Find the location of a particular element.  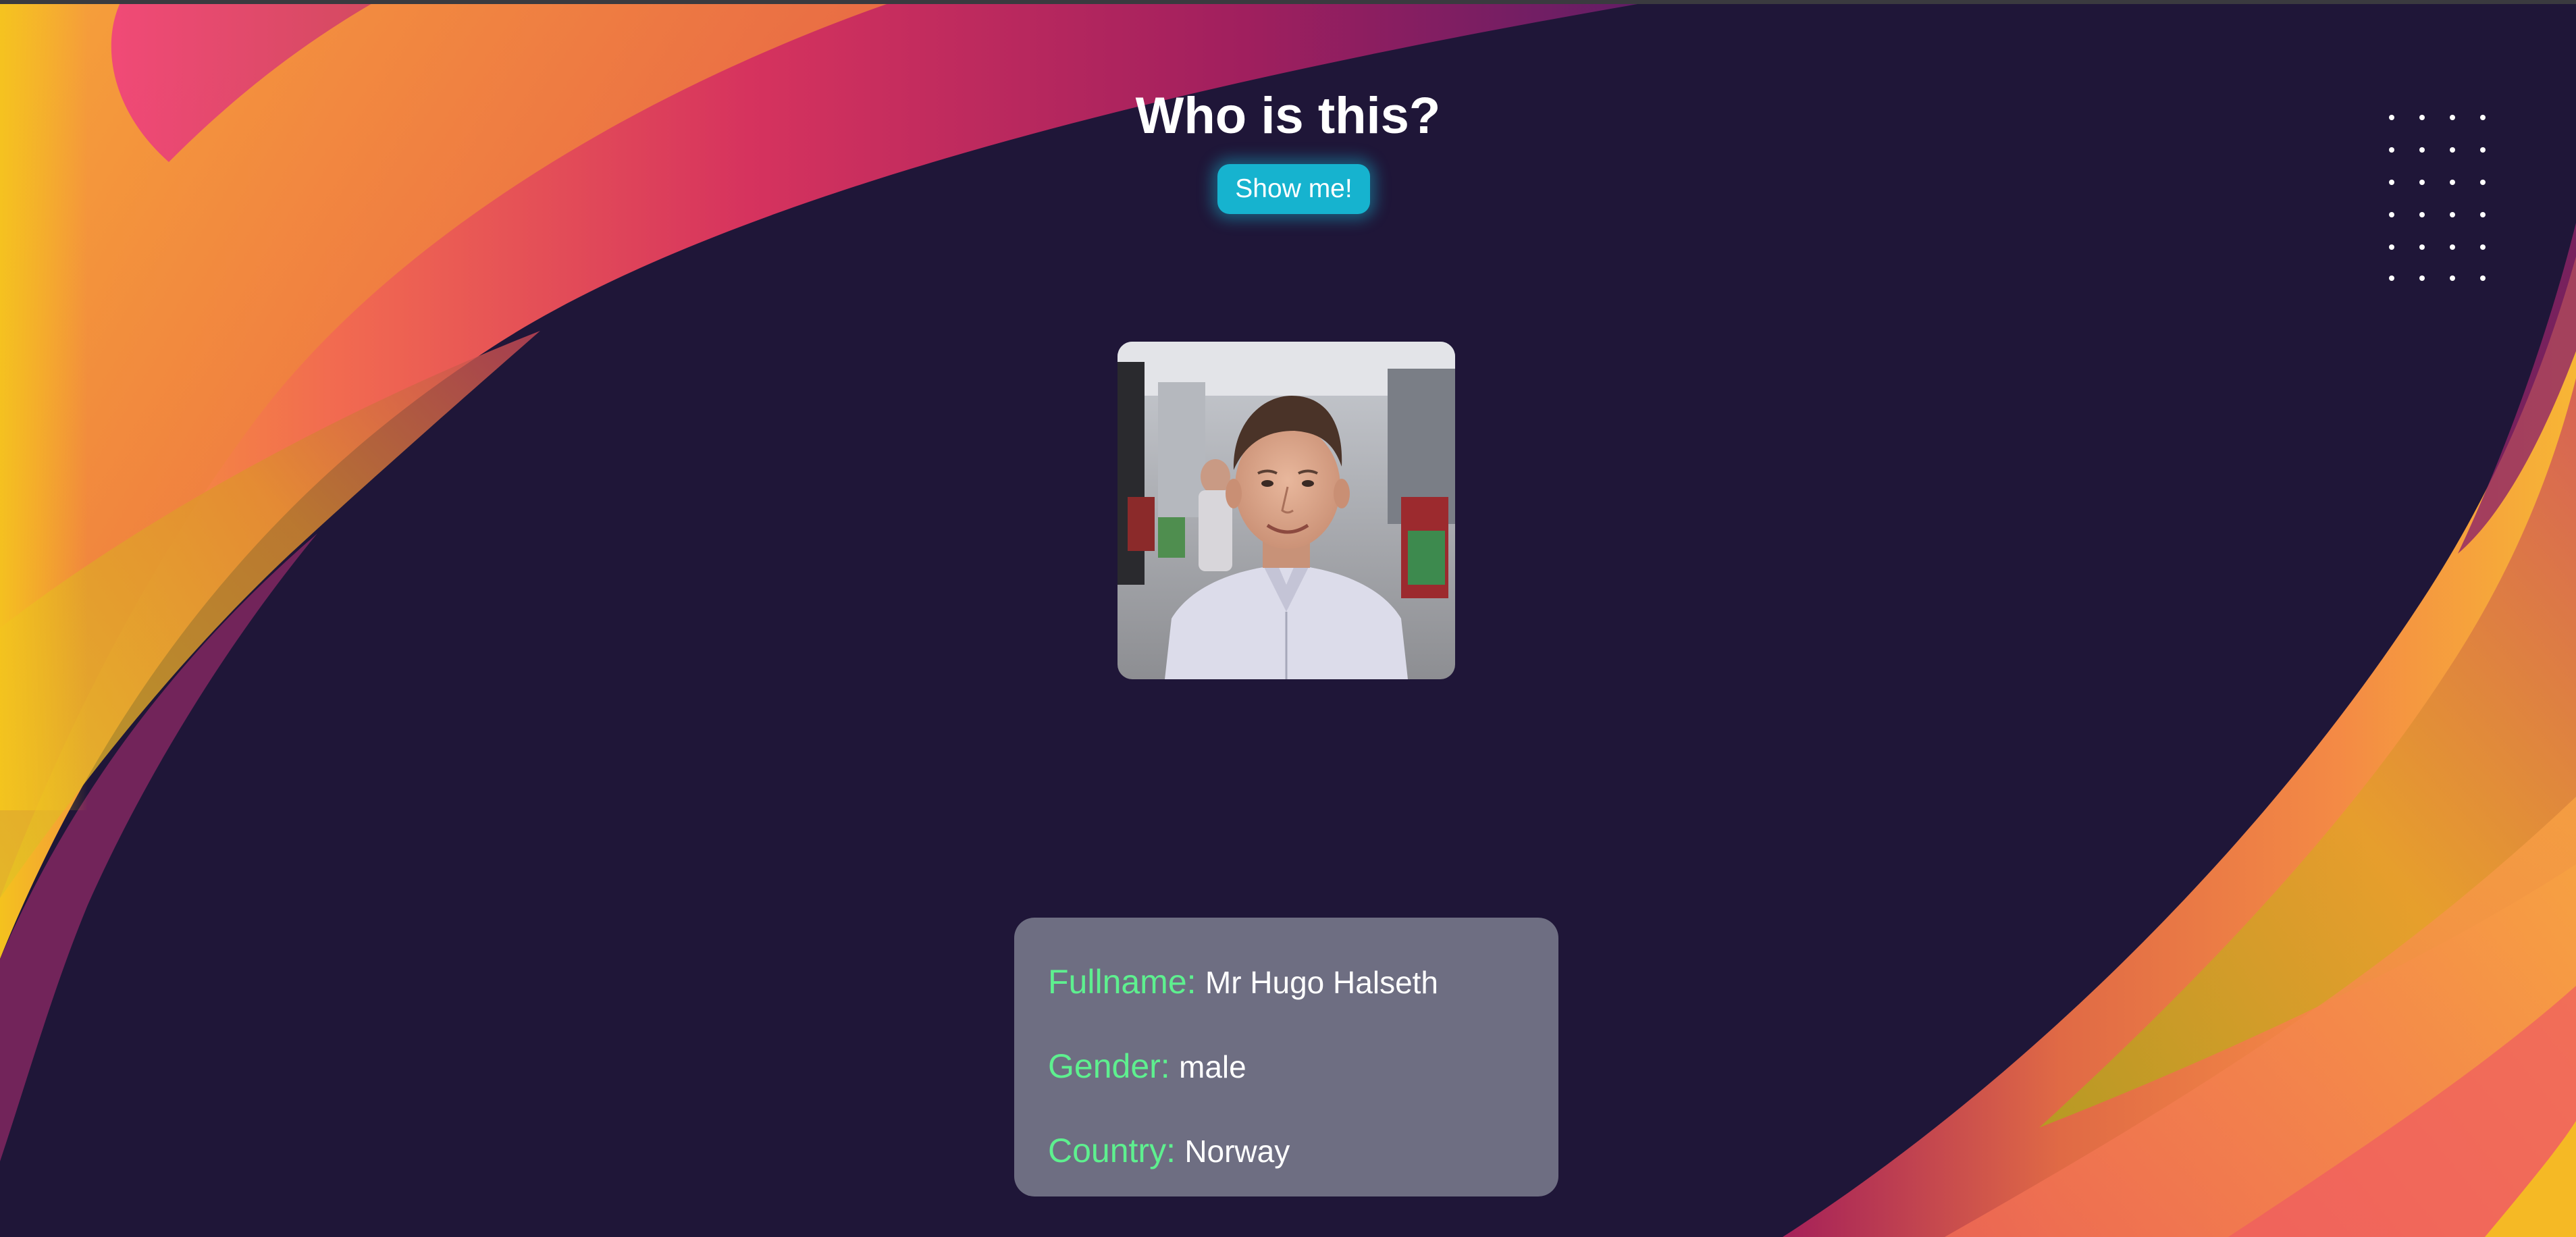

browser-top-edge is located at coordinates (1288, 2).